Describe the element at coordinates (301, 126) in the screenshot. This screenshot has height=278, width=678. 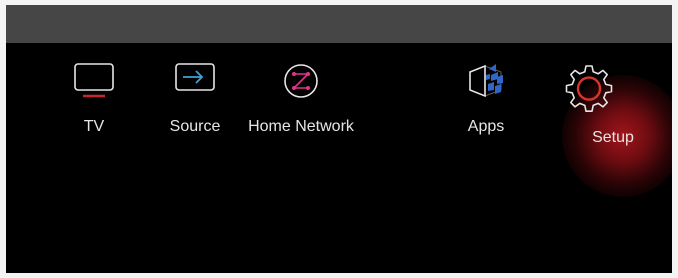
I see `menu-item-label: Home Network` at that location.